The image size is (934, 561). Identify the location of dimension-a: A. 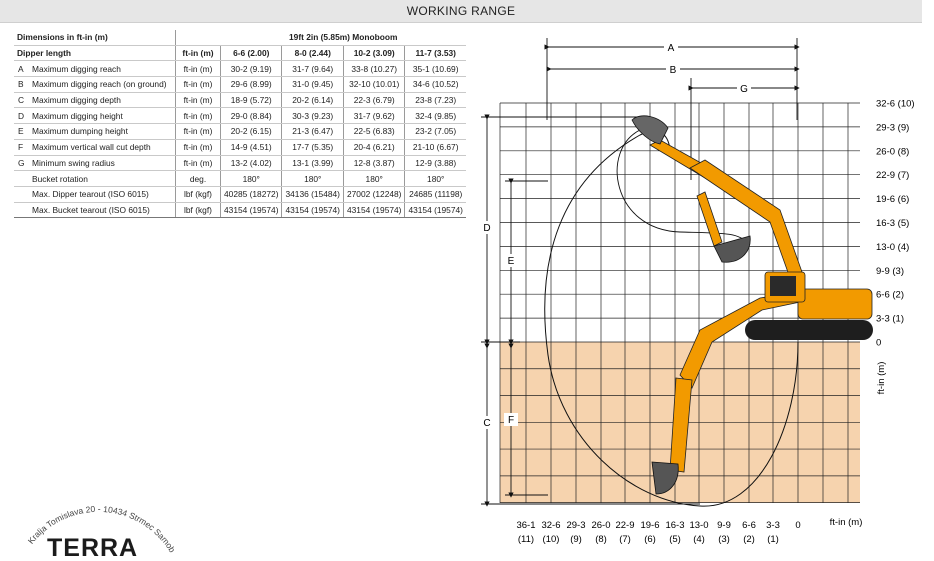
(672, 79).